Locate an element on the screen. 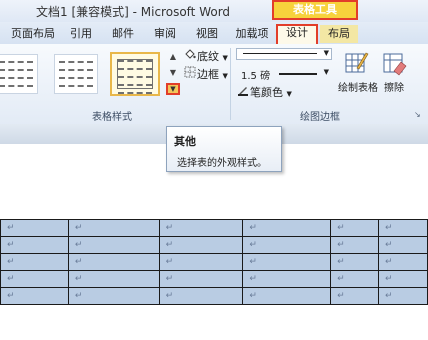 The height and width of the screenshot is (340, 428). line-weight-value: 1.5 磅 is located at coordinates (256, 76).